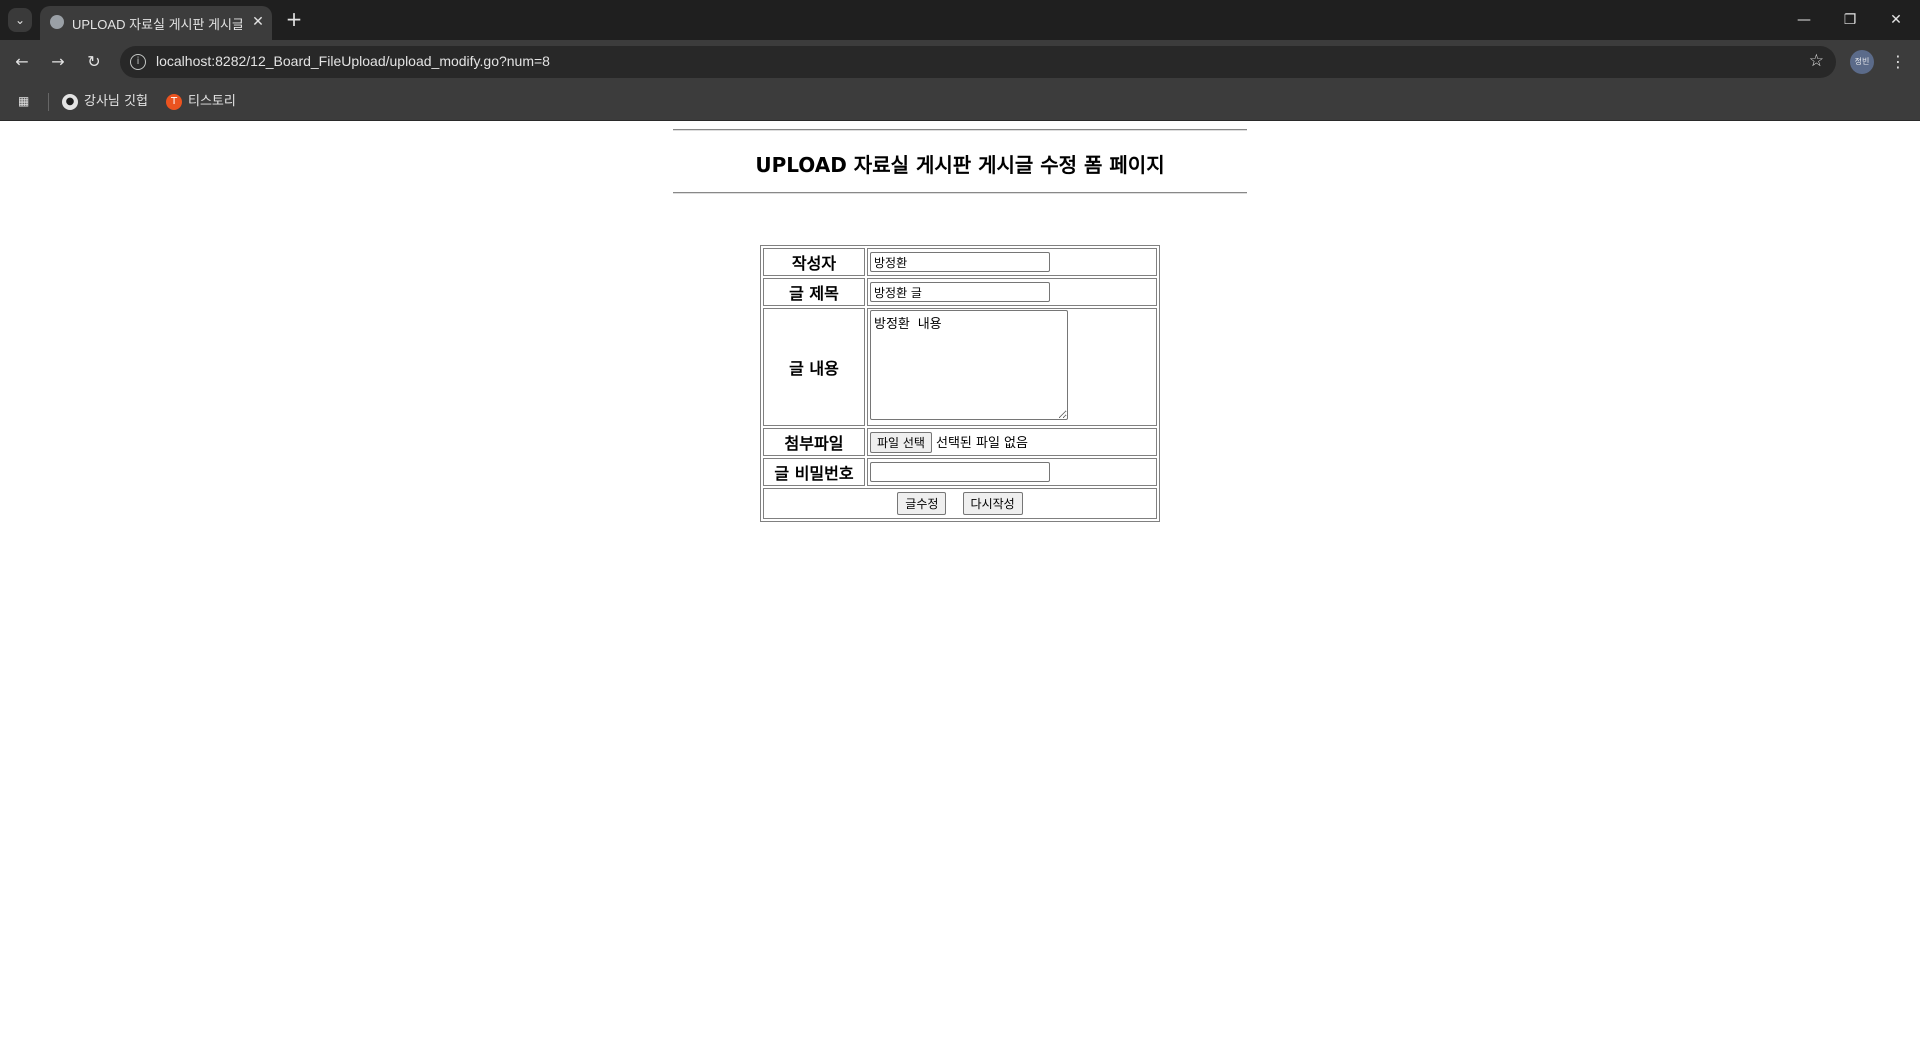 The width and height of the screenshot is (1920, 1040). Describe the element at coordinates (814, 262) in the screenshot. I see `writer-label: 작성자` at that location.